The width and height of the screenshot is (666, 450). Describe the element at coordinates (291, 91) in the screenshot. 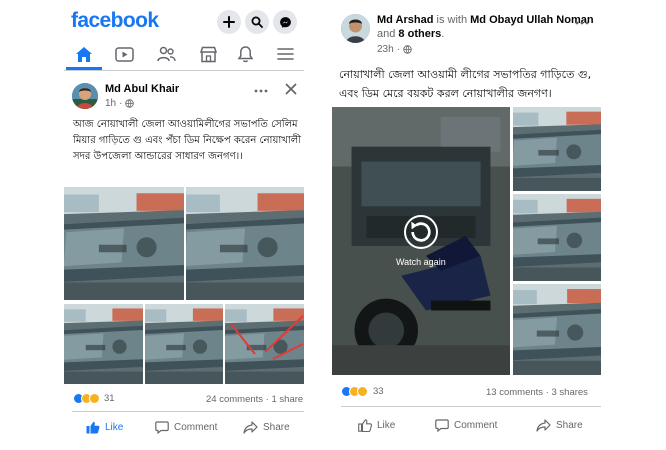

I see `close-icon` at that location.